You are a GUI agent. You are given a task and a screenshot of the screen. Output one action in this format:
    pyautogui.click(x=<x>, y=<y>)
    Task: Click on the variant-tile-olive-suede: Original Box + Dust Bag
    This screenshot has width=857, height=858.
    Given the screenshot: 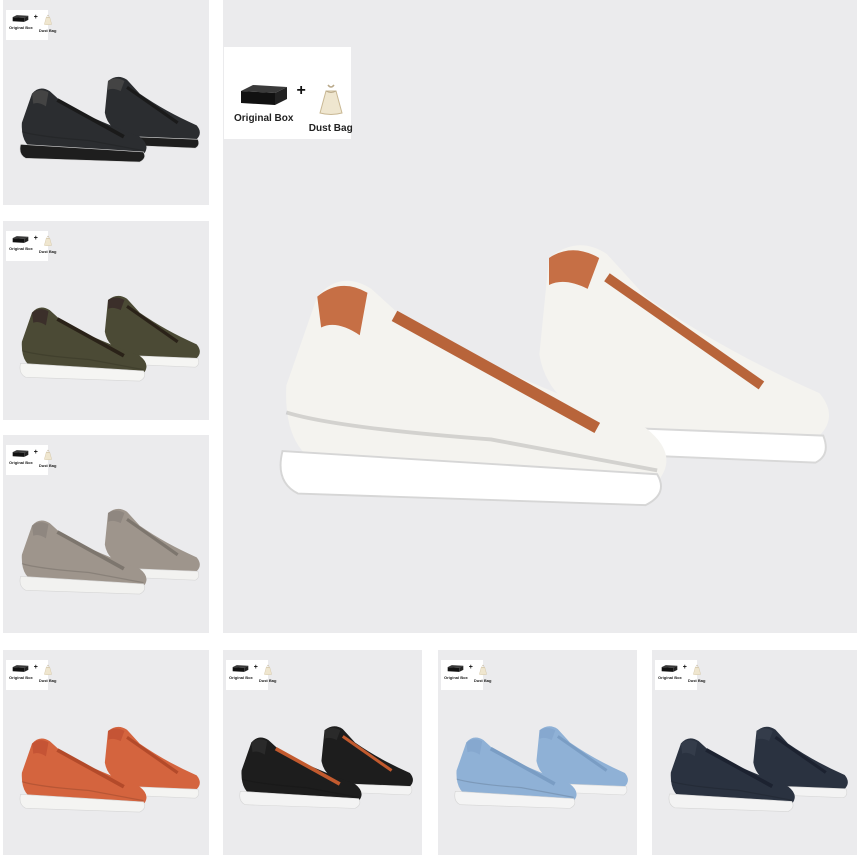 What is the action you would take?
    pyautogui.click(x=106, y=320)
    